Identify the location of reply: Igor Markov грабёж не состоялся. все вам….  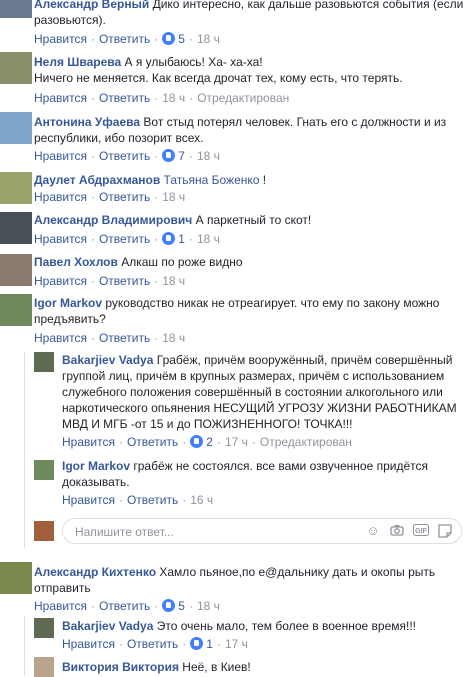
(234, 483).